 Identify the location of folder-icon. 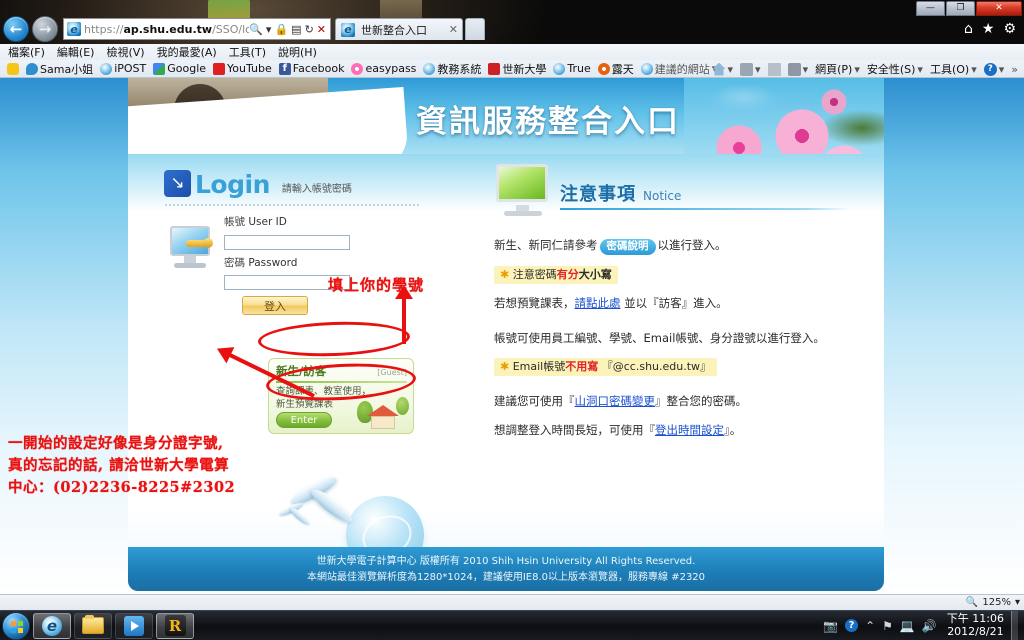
(93, 624).